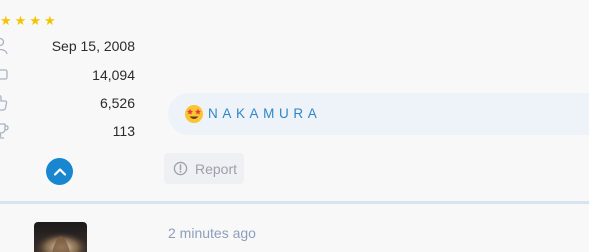 This screenshot has height=252, width=589. I want to click on report-button: Report, so click(204, 168).